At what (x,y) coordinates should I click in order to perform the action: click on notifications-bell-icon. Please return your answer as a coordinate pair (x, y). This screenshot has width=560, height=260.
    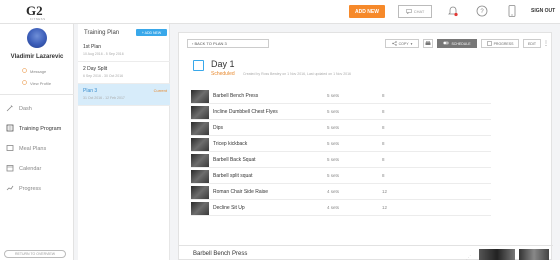
    Looking at the image, I should click on (453, 11).